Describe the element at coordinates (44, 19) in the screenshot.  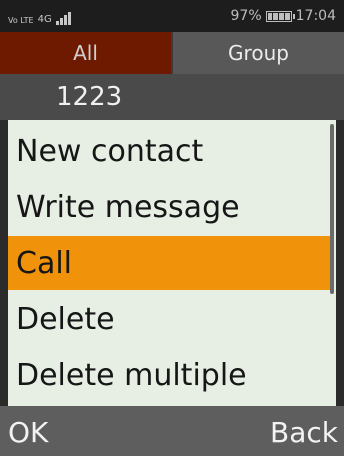
I see `network-type: 4G` at that location.